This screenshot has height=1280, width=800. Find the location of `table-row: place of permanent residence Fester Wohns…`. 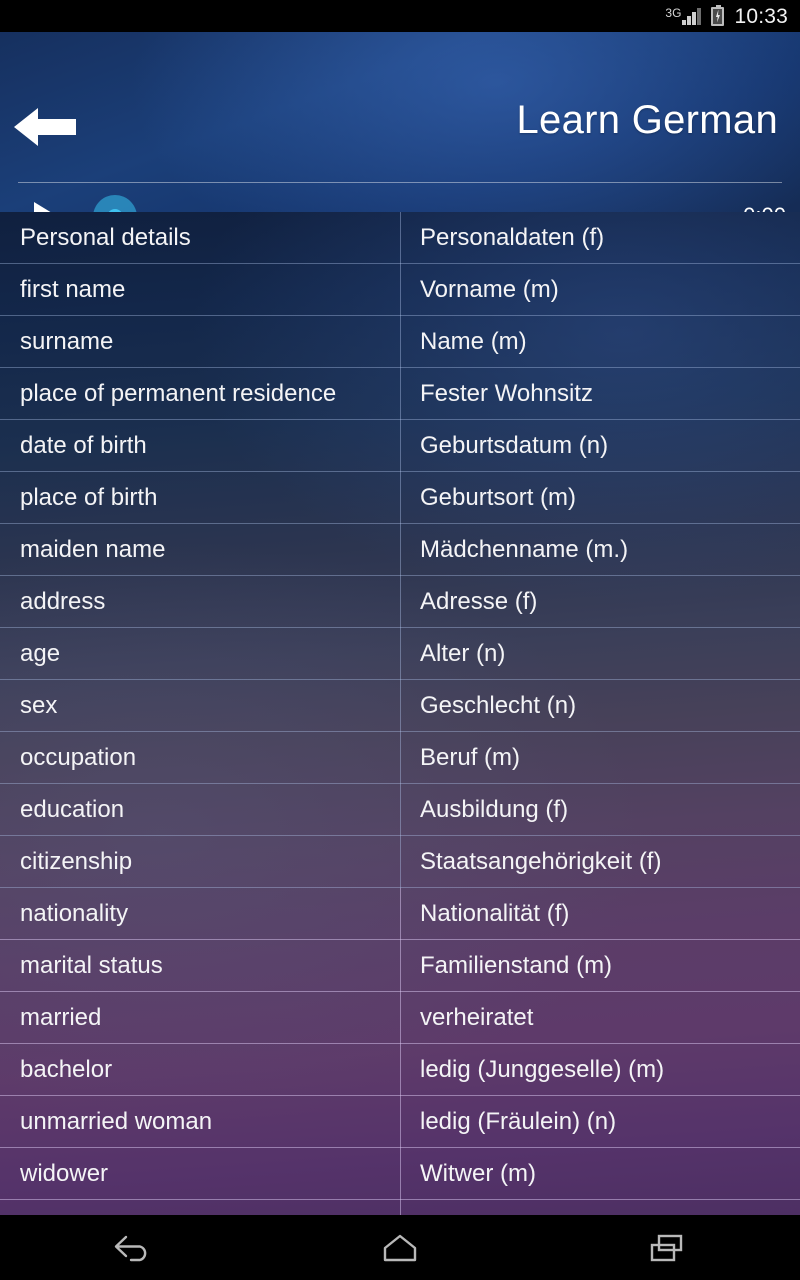

table-row: place of permanent residence Fester Wohns… is located at coordinates (400, 394).